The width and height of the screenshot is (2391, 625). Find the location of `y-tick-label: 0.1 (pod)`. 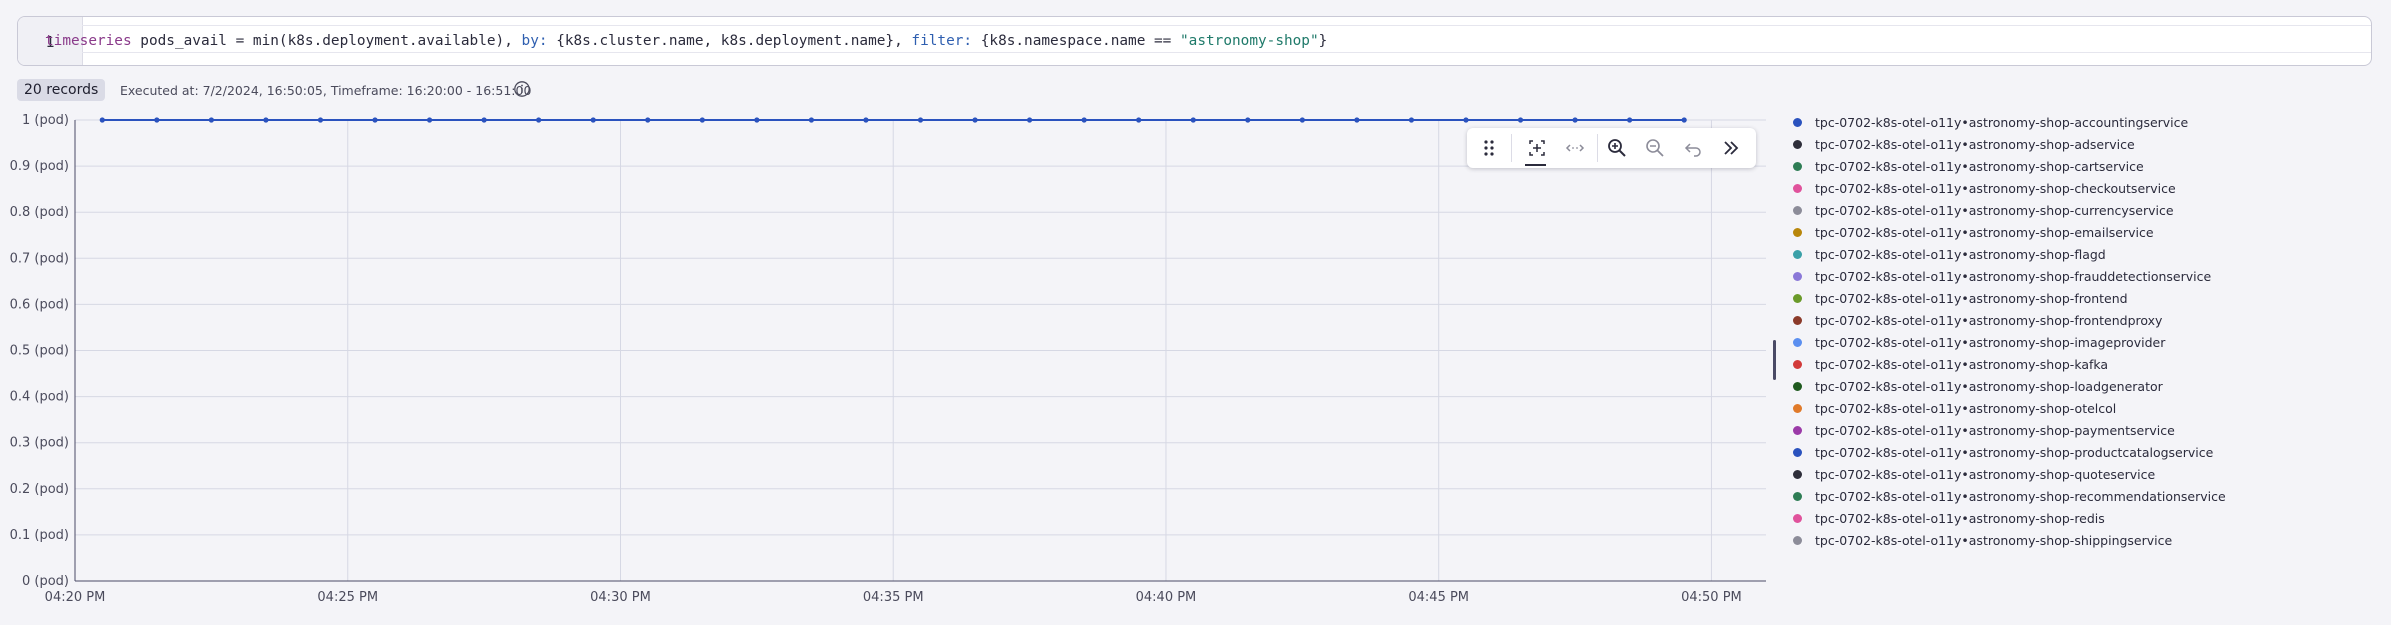

y-tick-label: 0.1 (pod) is located at coordinates (39, 535).